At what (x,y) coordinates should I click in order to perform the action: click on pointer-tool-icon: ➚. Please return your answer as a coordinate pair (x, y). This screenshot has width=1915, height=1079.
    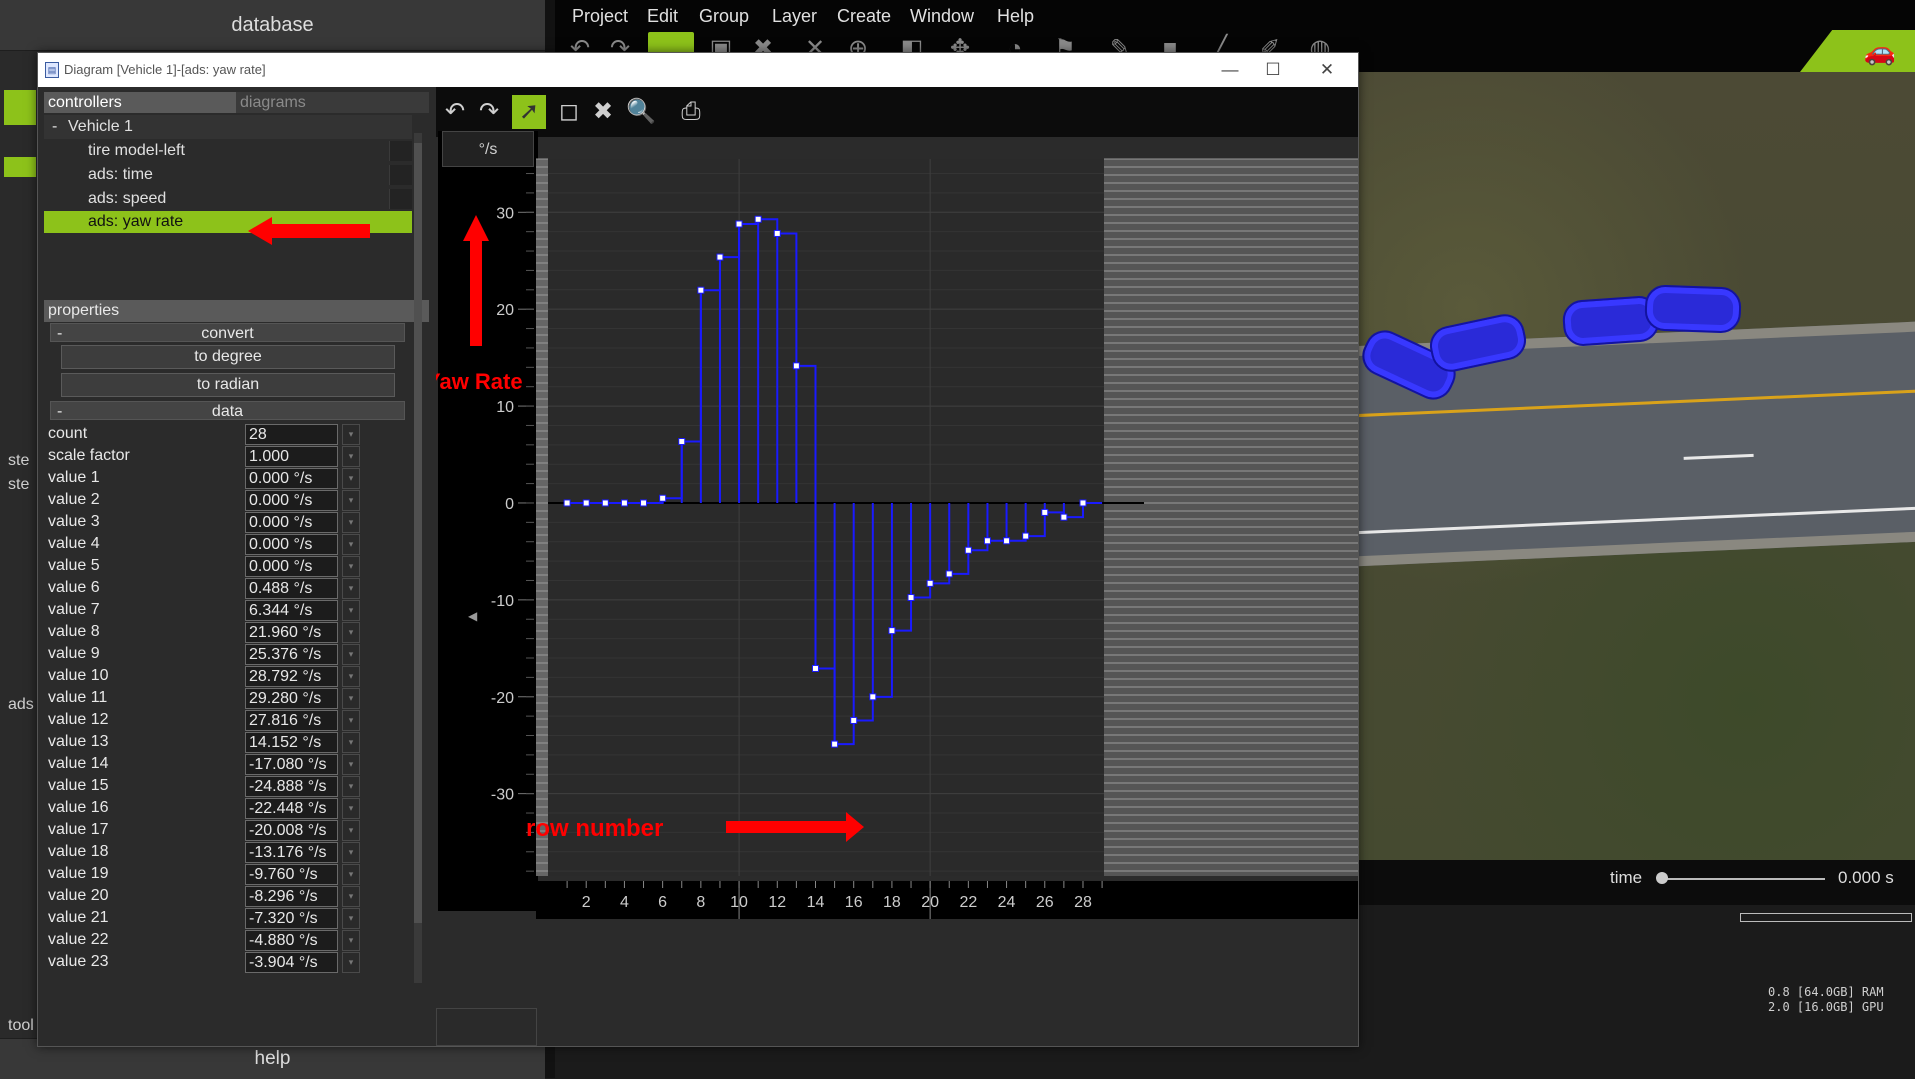
    Looking at the image, I should click on (529, 112).